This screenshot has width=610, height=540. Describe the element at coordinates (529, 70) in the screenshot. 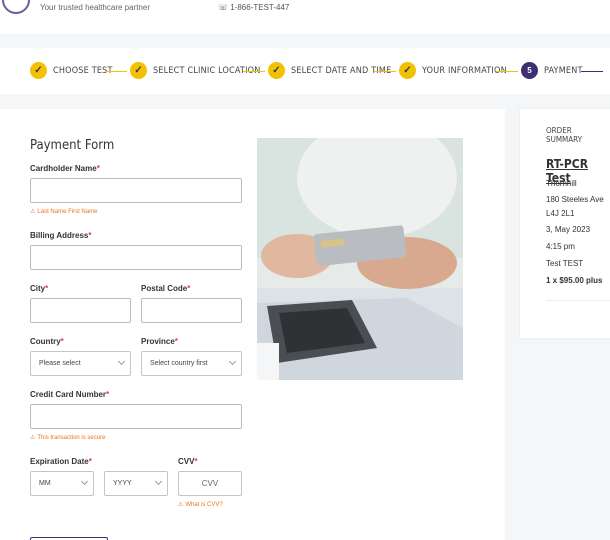

I see `step-number: 5` at that location.